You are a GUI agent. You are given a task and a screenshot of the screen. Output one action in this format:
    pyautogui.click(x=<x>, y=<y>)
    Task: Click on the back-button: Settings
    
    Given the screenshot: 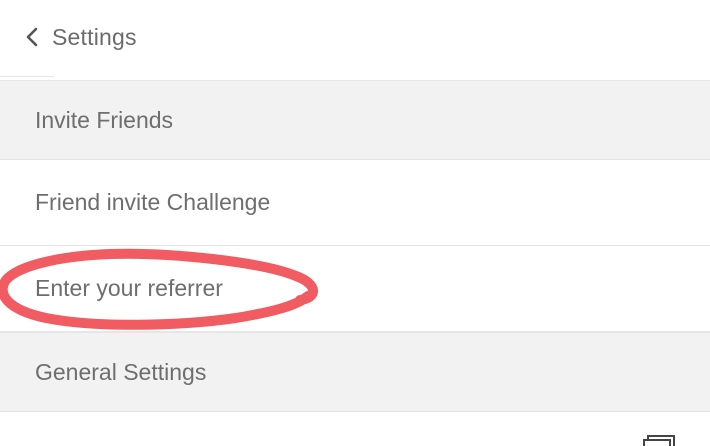 What is the action you would take?
    pyautogui.click(x=89, y=37)
    